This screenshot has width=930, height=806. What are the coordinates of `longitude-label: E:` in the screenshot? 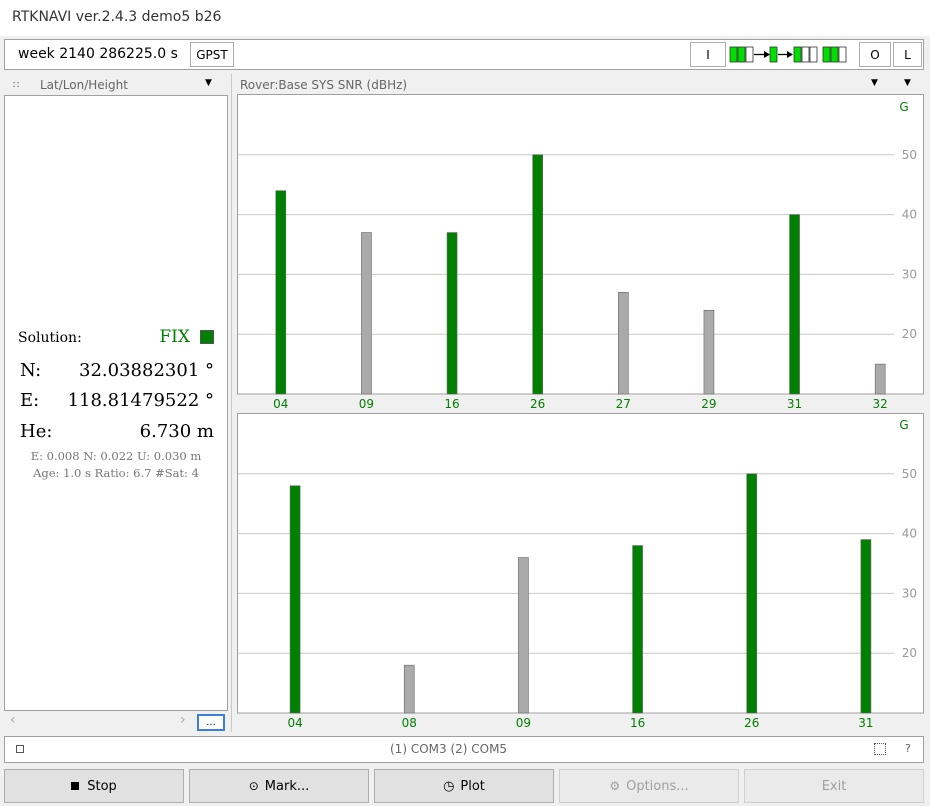 It's located at (30, 400).